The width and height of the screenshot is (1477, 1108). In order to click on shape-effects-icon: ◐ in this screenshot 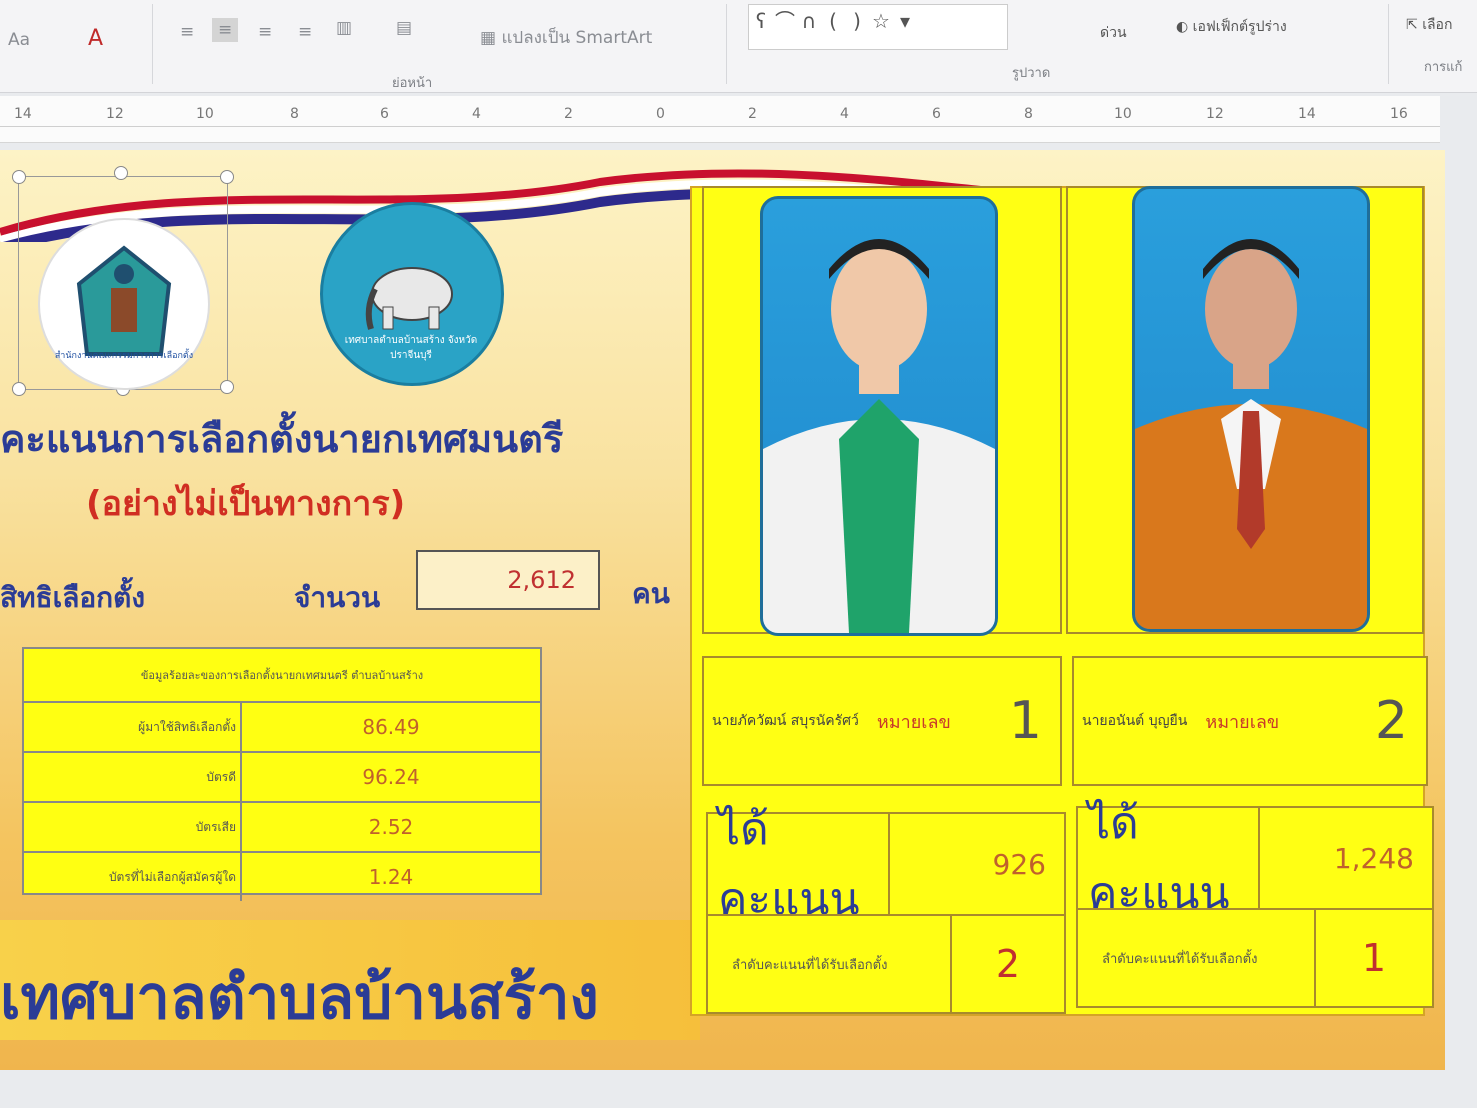, I will do `click(1184, 27)`.